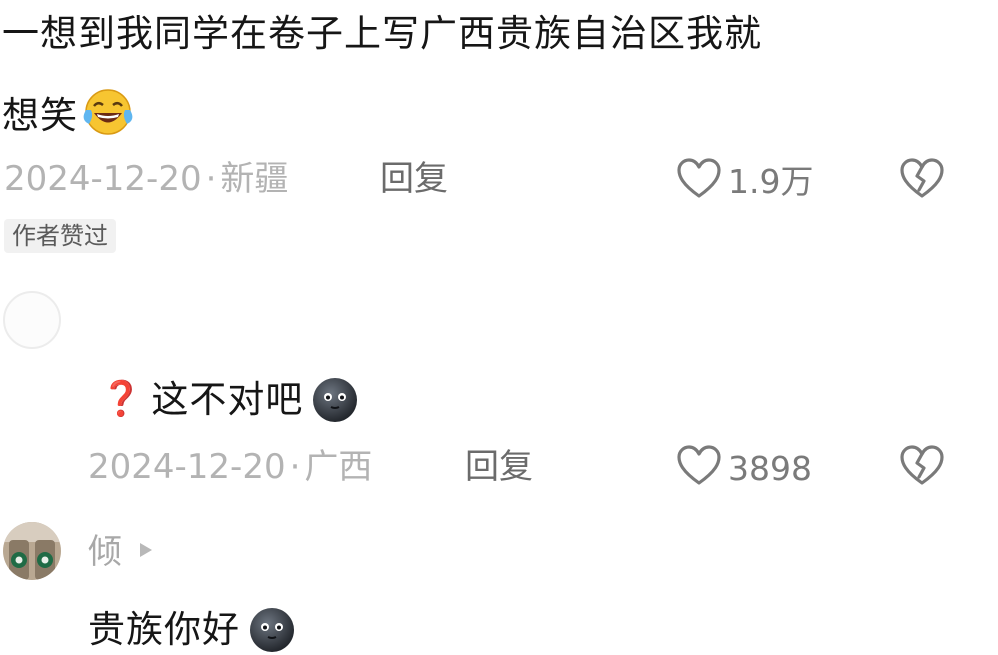 The image size is (998, 655). Describe the element at coordinates (164, 629) in the screenshot. I see `reply-text: 贵族你好` at that location.